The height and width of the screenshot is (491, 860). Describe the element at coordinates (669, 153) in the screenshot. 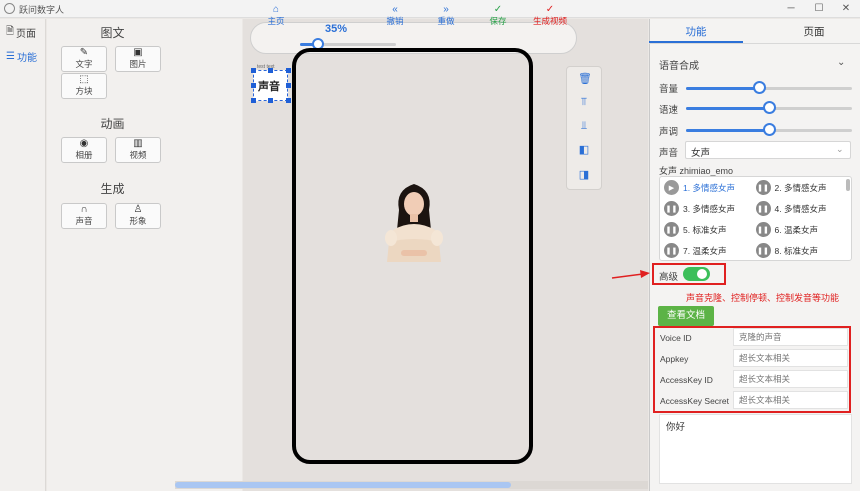

I see `voice-label: 声音` at that location.